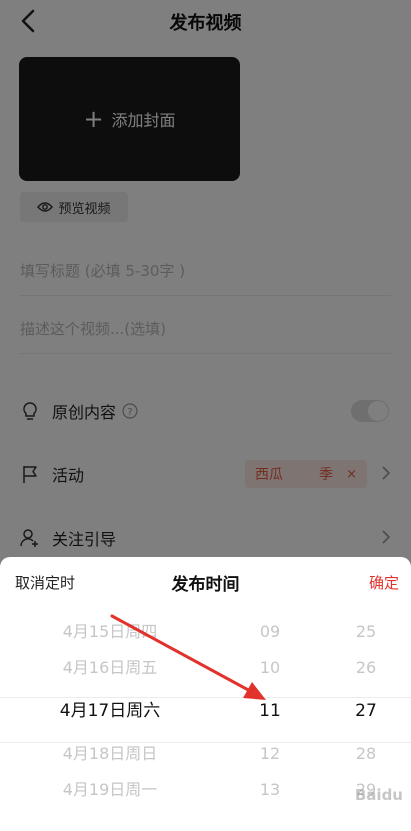 The height and width of the screenshot is (831, 411). Describe the element at coordinates (270, 632) in the screenshot. I see `hour-option: 09` at that location.